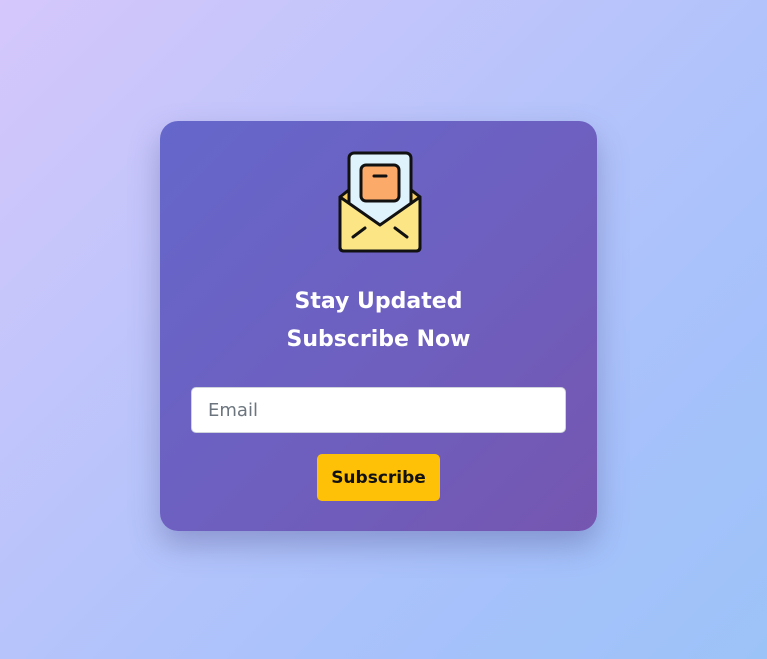  What do you see at coordinates (378, 339) in the screenshot?
I see `title-subscribe-now: Subscribe Now` at bounding box center [378, 339].